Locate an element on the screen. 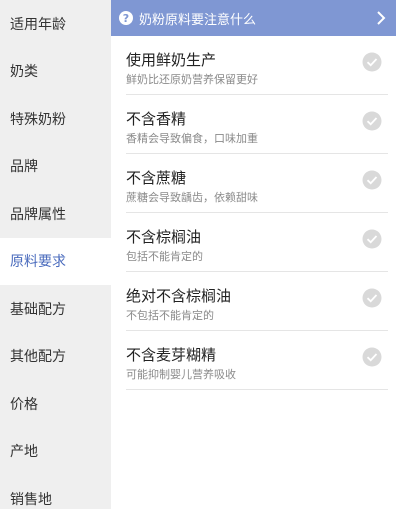 The height and width of the screenshot is (523, 396). option-title: 使用鲜奶生产 is located at coordinates (171, 60).